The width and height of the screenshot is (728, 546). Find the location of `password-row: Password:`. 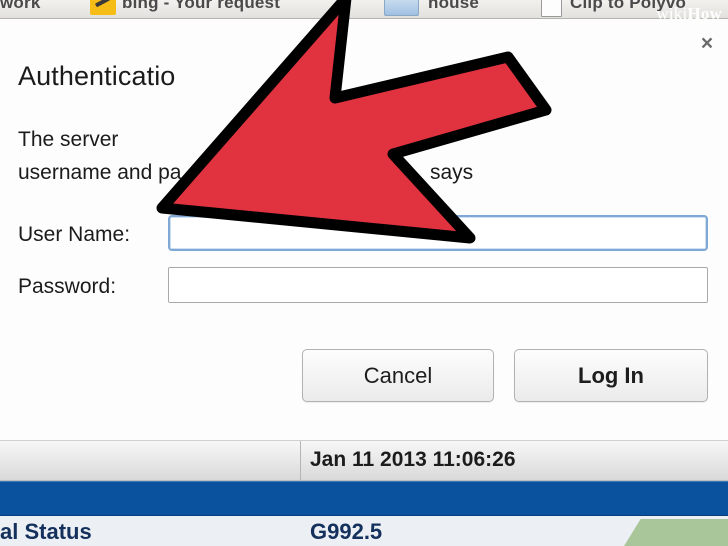

password-row: Password: is located at coordinates (364, 287).